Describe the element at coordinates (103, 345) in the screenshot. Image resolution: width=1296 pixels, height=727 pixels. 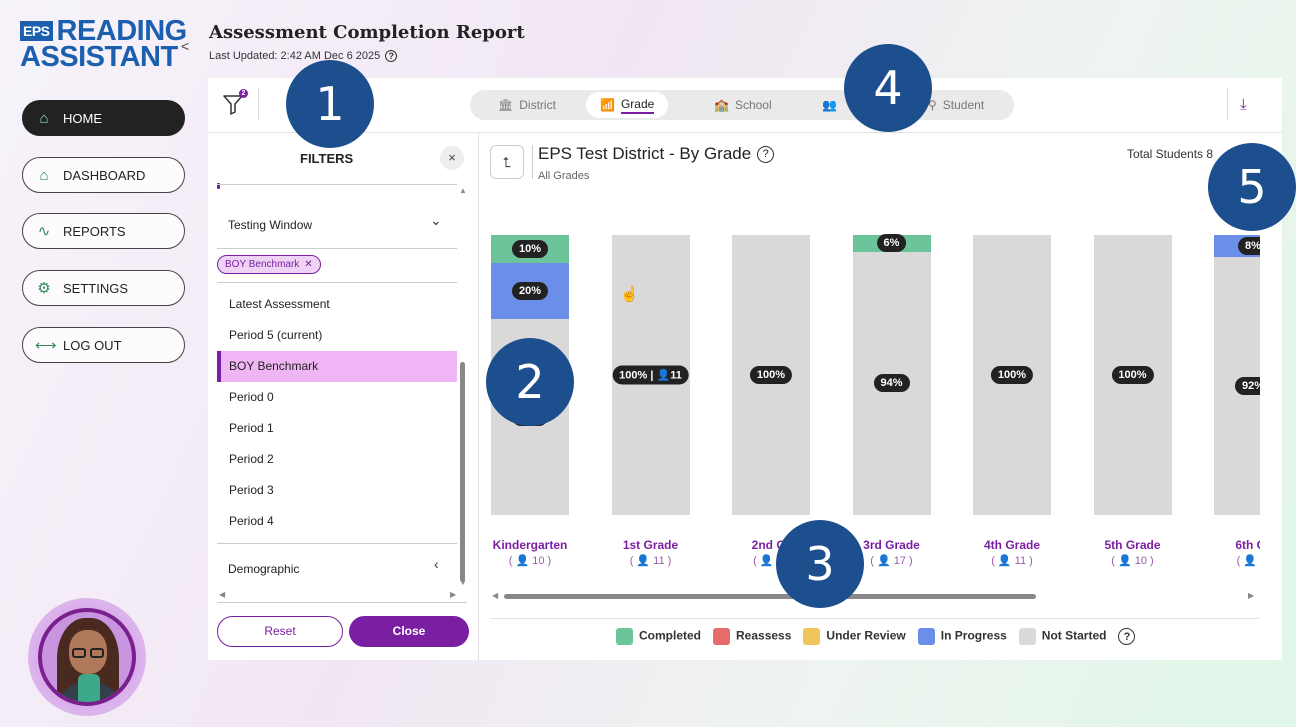
I see `nav-logout: ⟷ LOG OUT` at that location.